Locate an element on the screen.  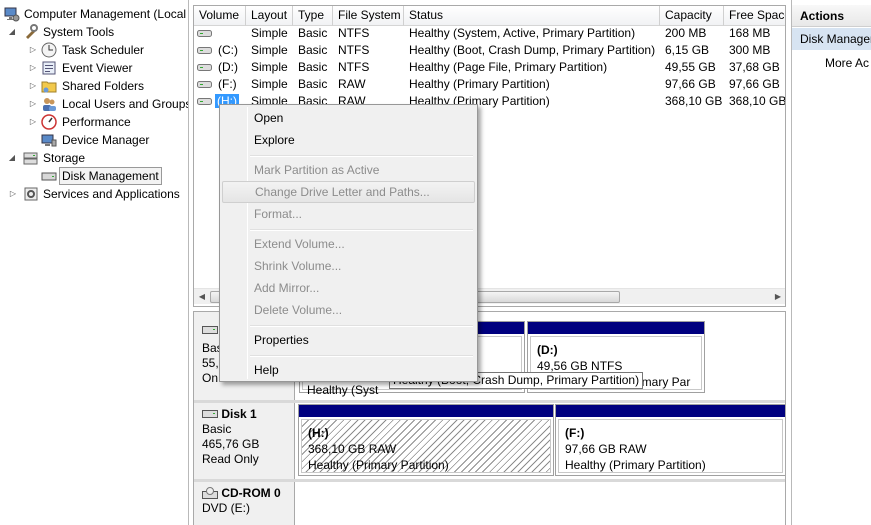
cell-layout: Simple is located at coordinates (269, 84).